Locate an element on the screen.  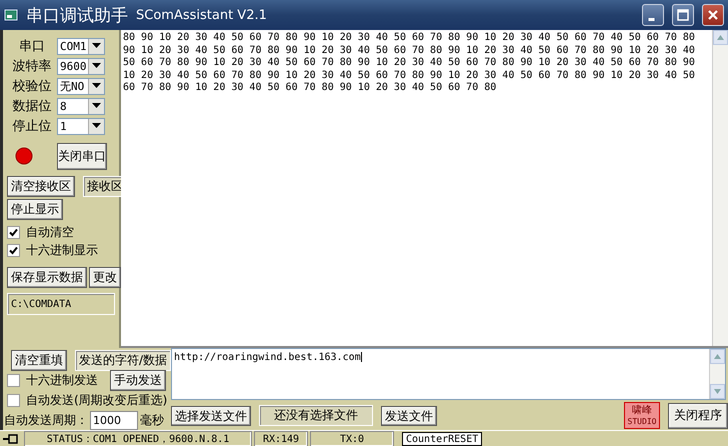
save-data-button: 保存显示数据 is located at coordinates (47, 277).